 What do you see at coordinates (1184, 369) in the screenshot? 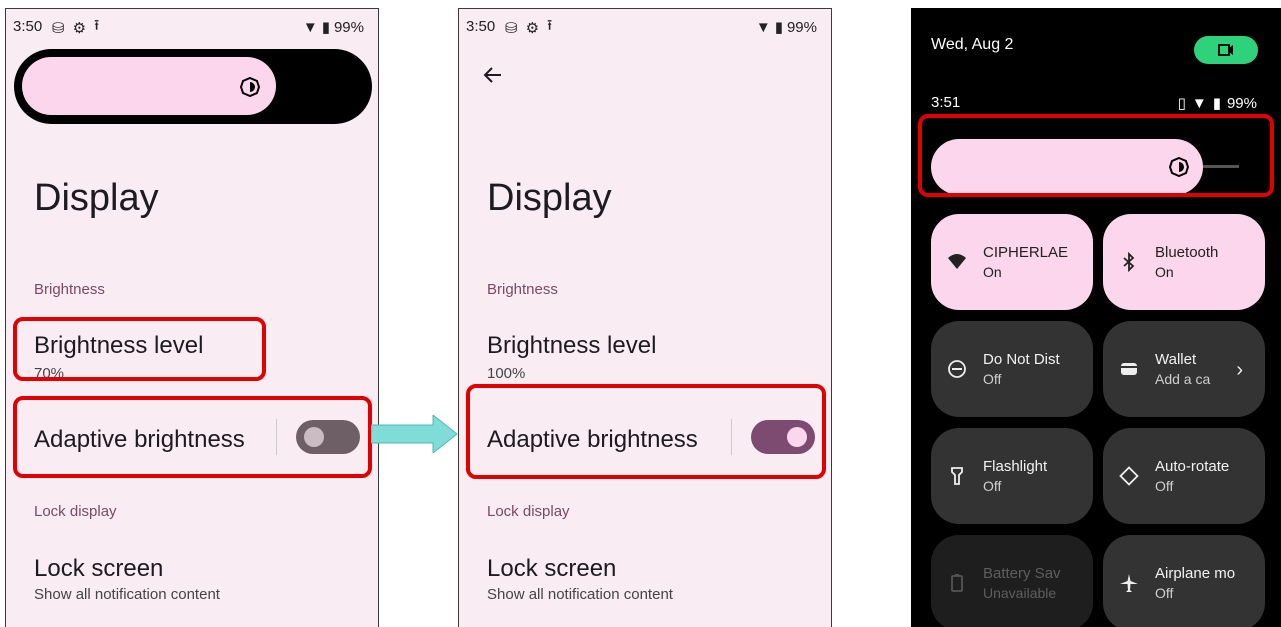
I see `tile-wallet: Wallet Add a ca ›` at bounding box center [1184, 369].